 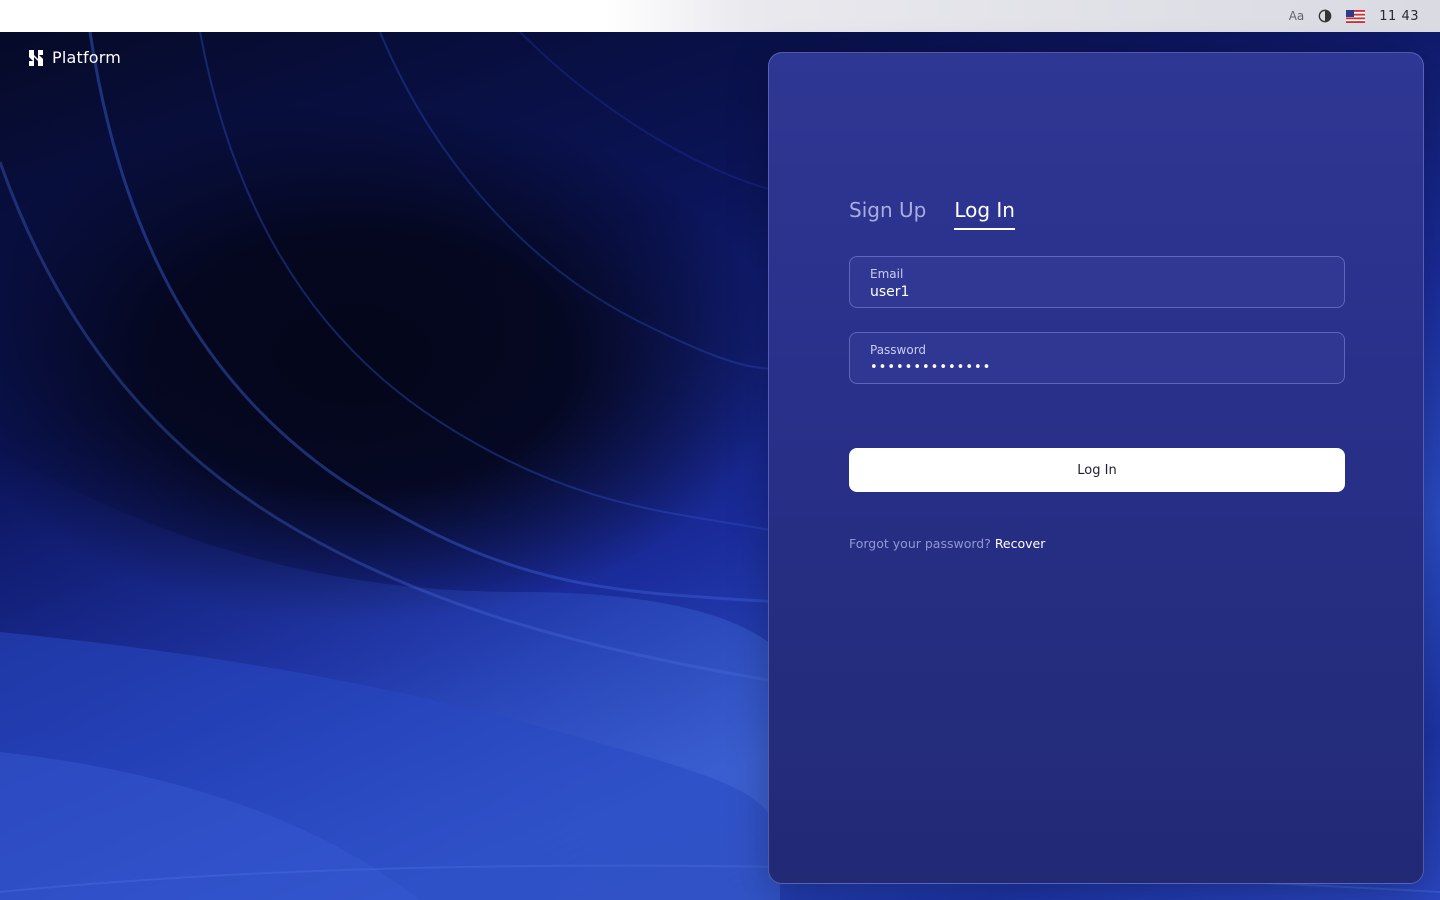 I want to click on recover-row: Forgot your password? Recover, so click(x=947, y=543).